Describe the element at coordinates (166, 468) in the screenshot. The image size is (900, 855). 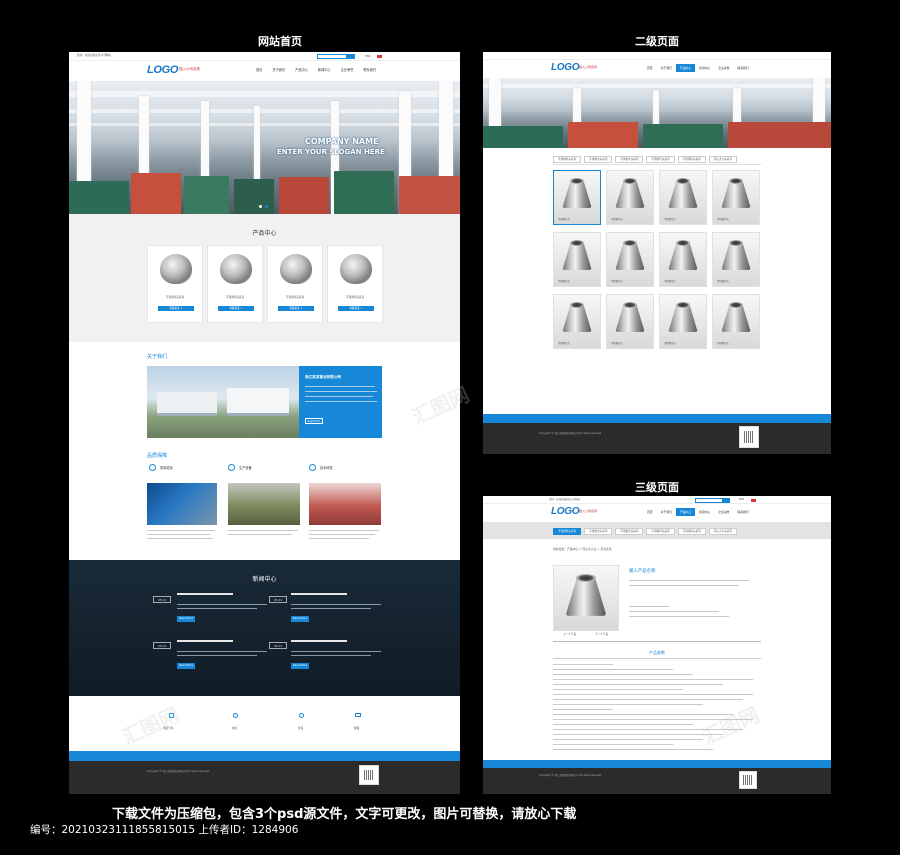
I see `quality-label: 质量检测` at that location.